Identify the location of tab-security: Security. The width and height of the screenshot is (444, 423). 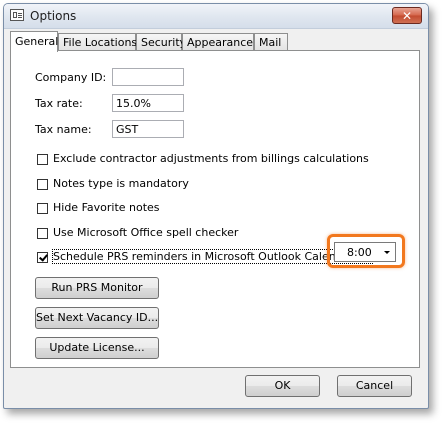
(161, 41).